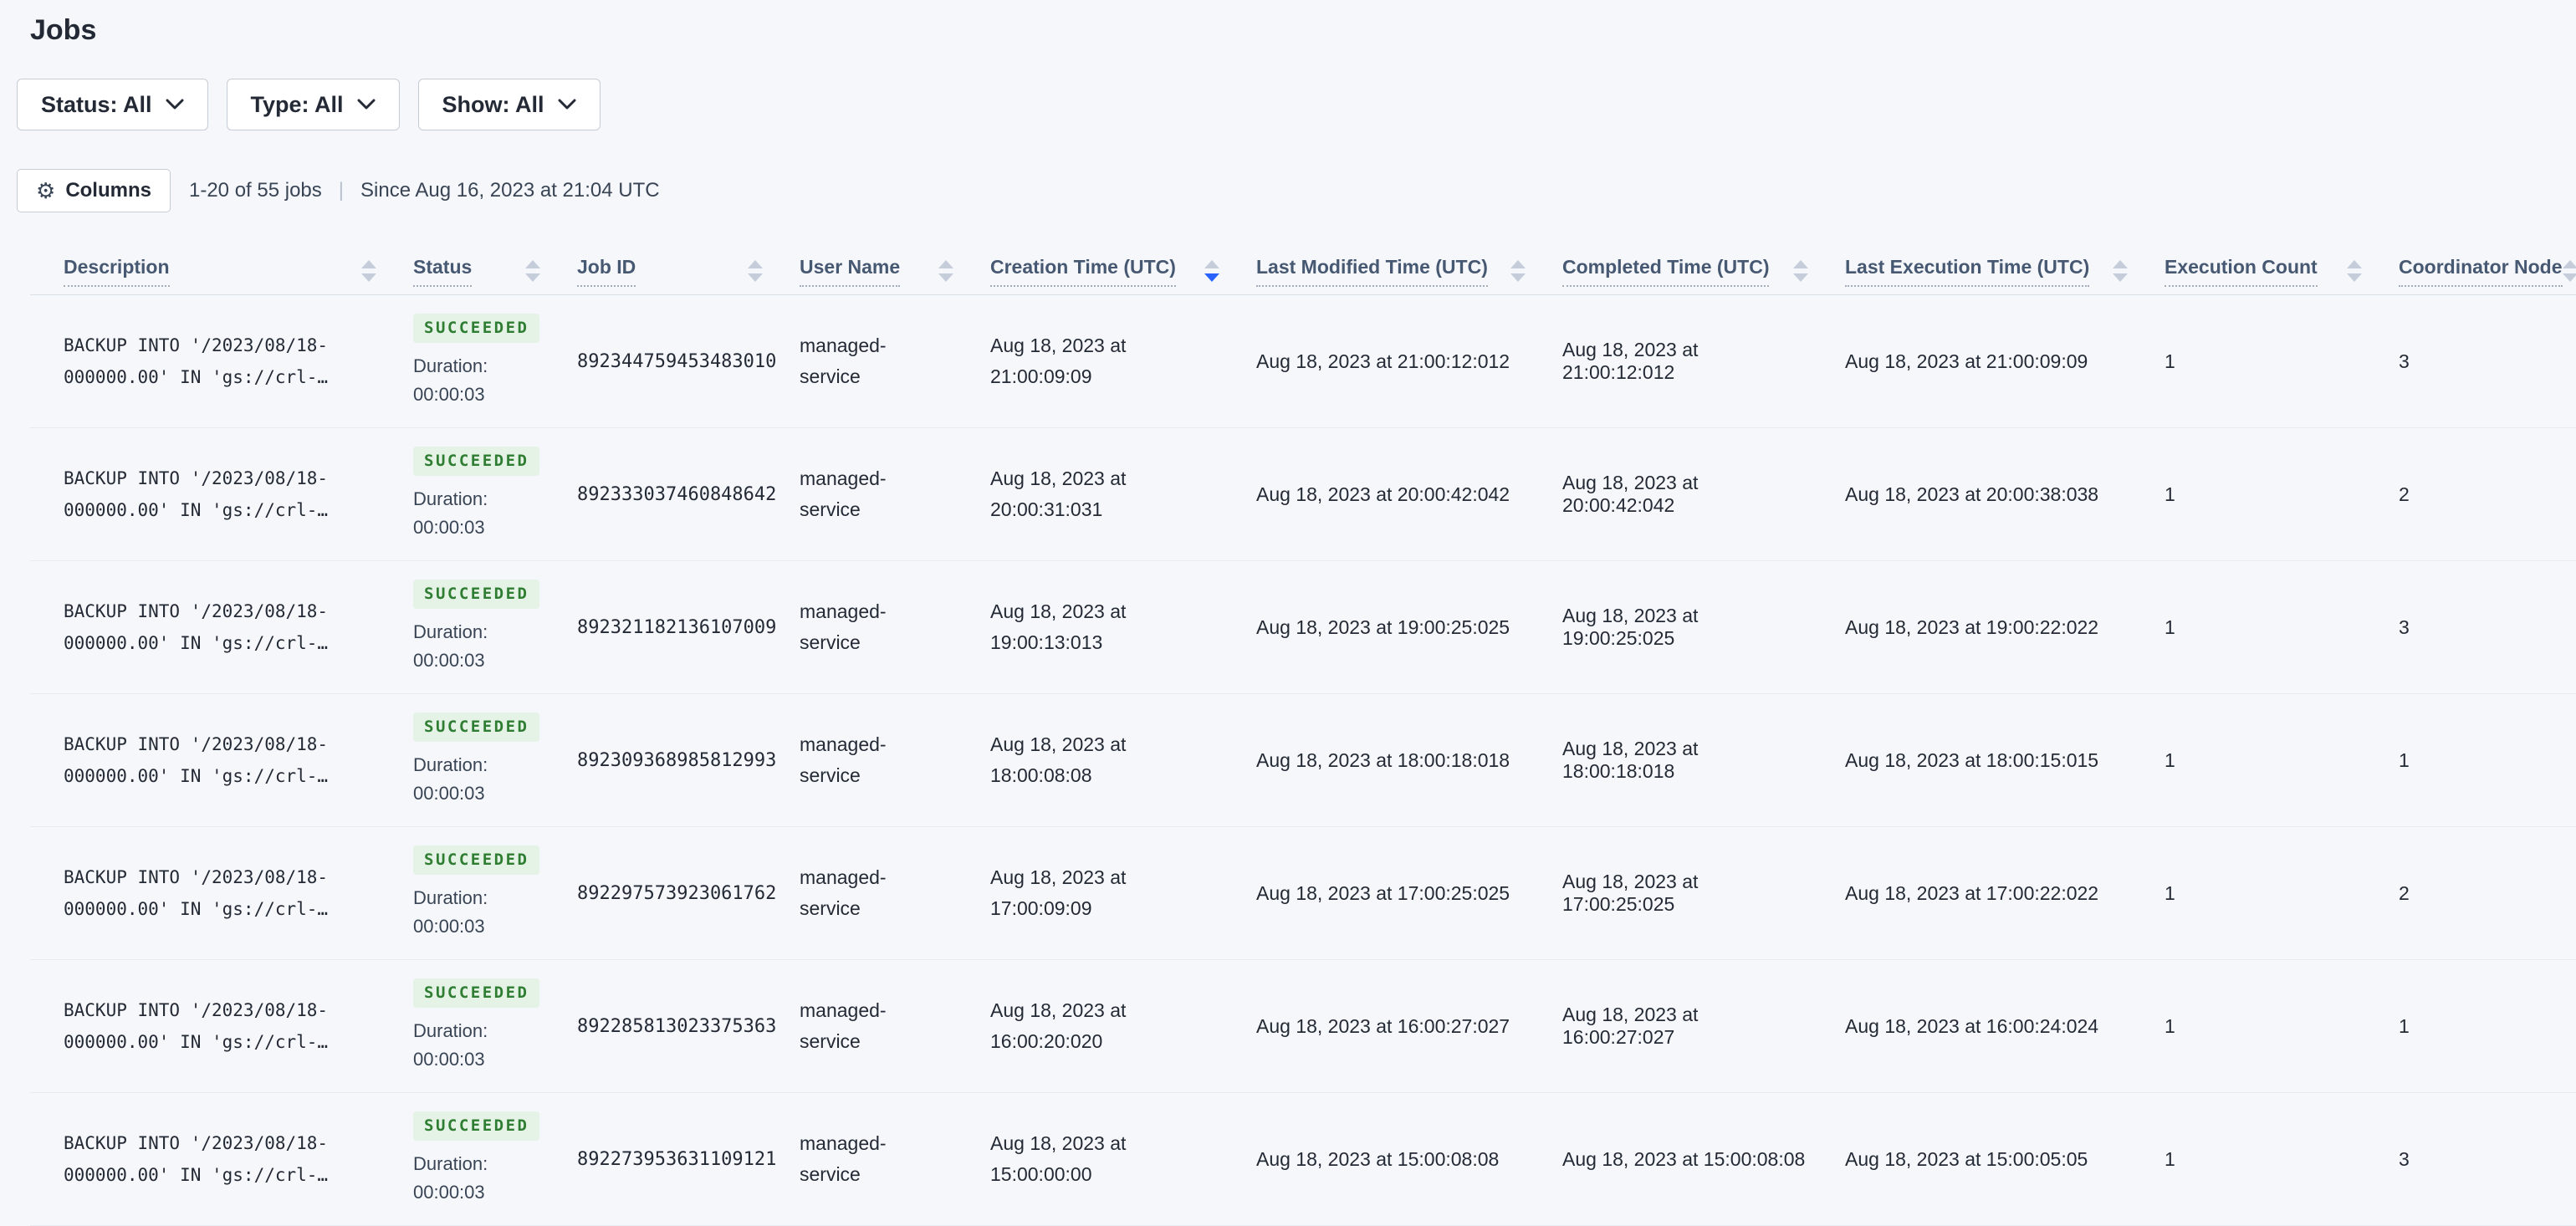 The height and width of the screenshot is (1226, 2576). I want to click on jobs-count: 1-20 of 55 jobs, so click(255, 191).